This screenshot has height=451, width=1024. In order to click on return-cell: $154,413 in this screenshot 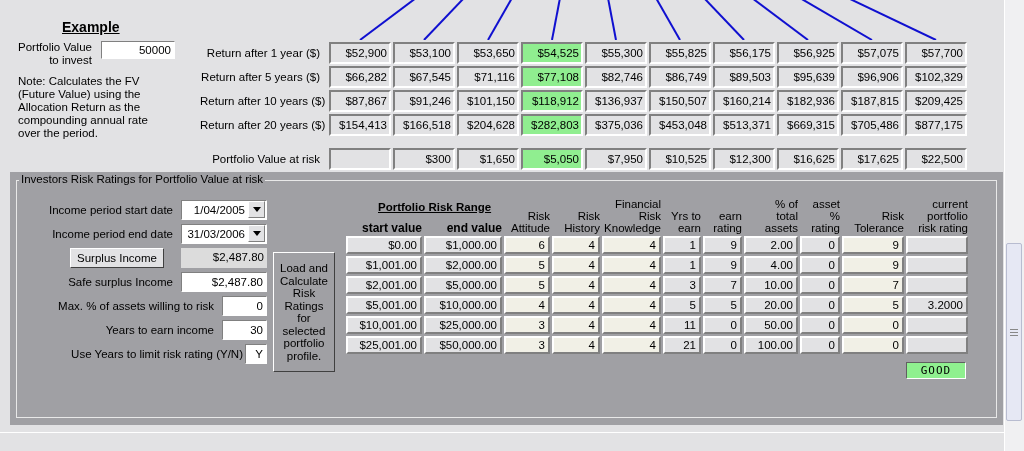, I will do `click(360, 125)`.